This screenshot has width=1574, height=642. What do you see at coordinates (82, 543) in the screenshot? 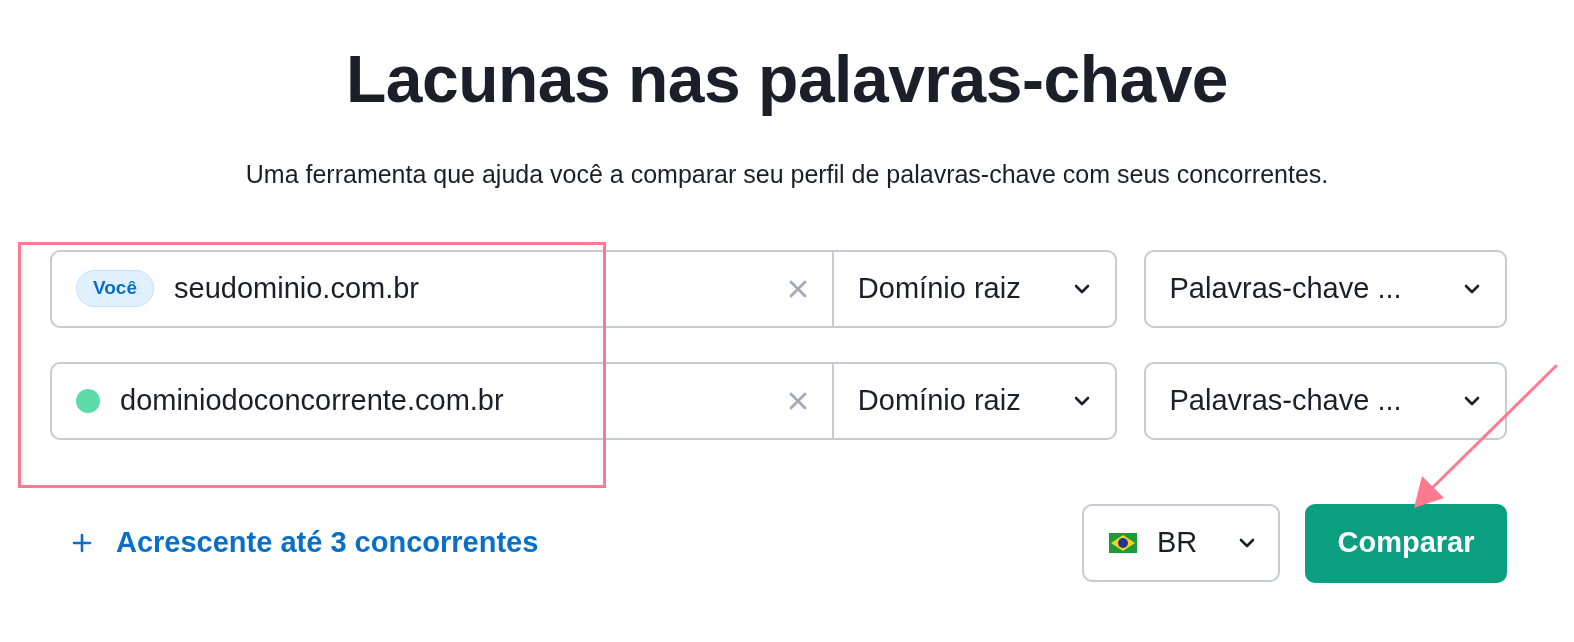
I see `plus-icon` at bounding box center [82, 543].